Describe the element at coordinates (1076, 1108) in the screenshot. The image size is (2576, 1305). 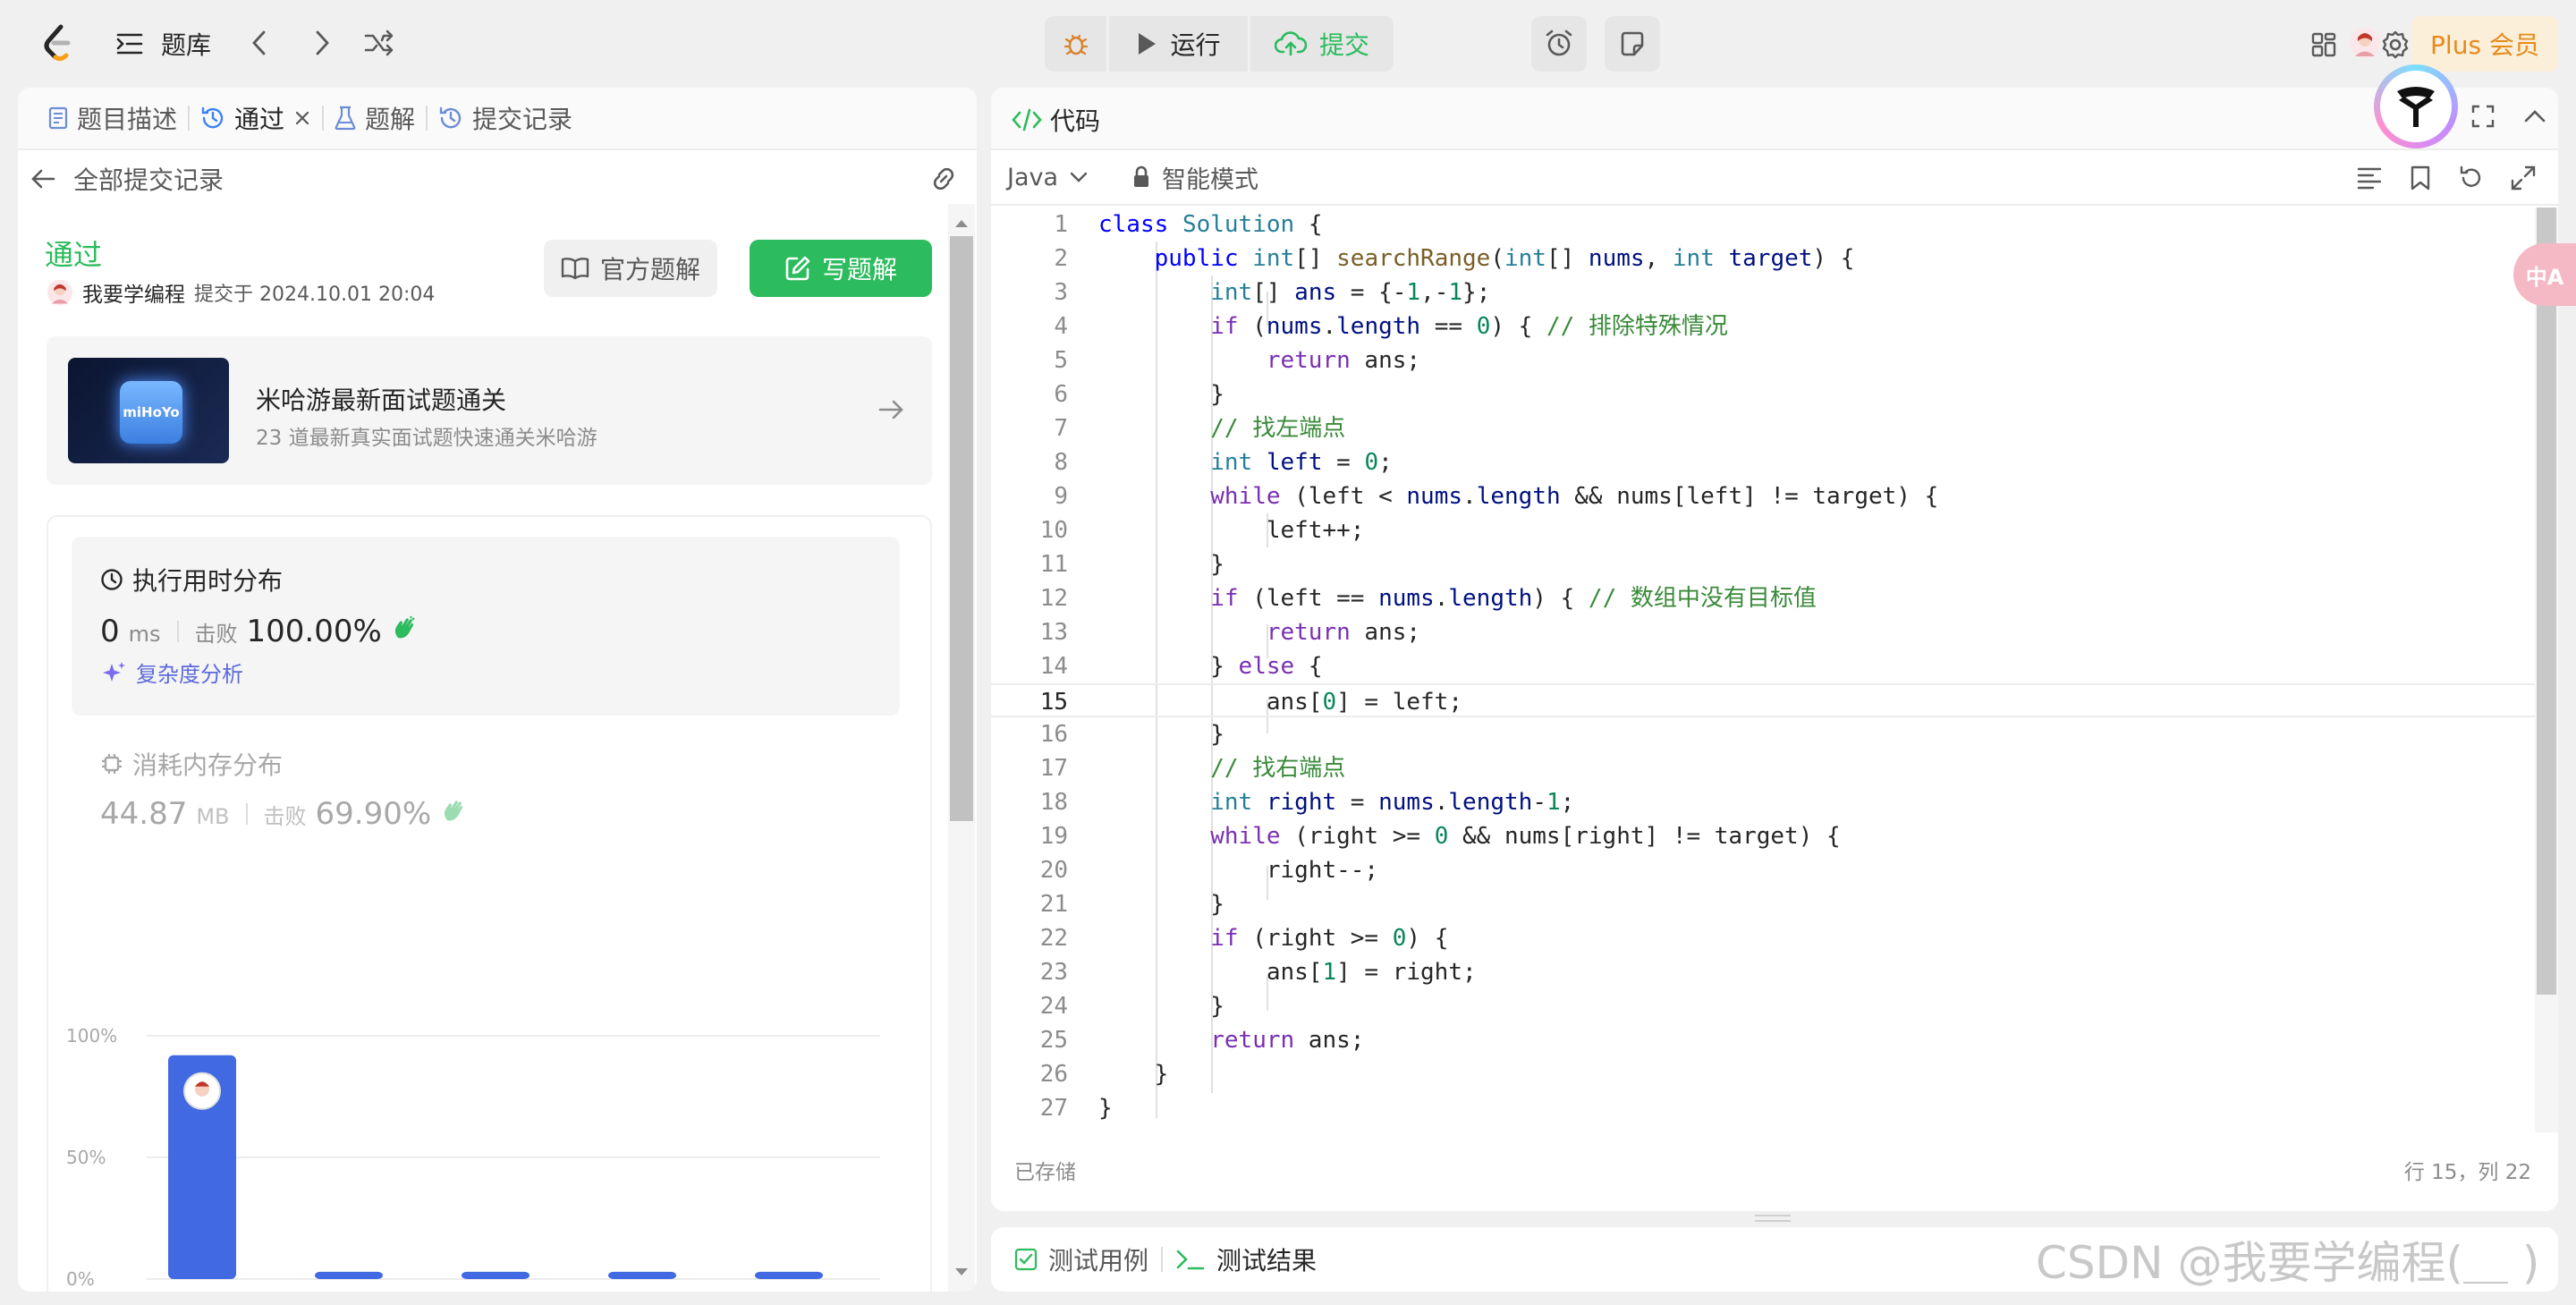
I see `code-line: 27}` at that location.